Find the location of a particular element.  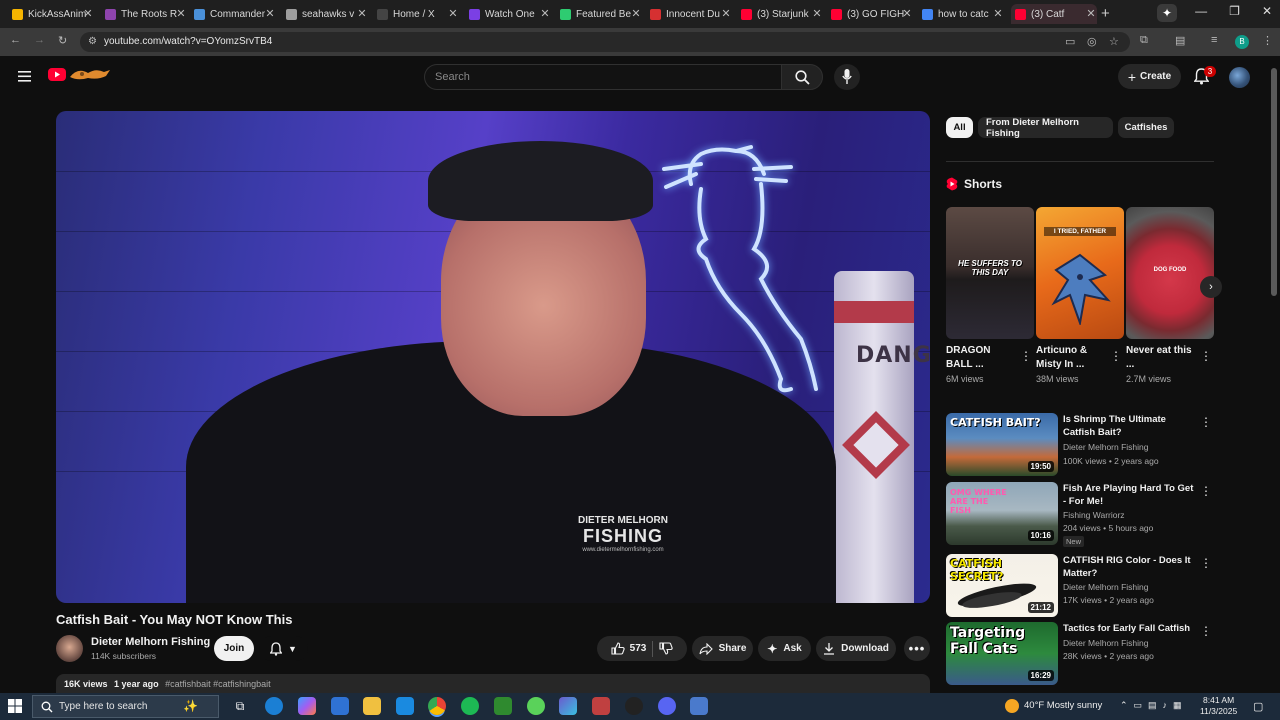

ask-button: ✦ Ask is located at coordinates (784, 648).